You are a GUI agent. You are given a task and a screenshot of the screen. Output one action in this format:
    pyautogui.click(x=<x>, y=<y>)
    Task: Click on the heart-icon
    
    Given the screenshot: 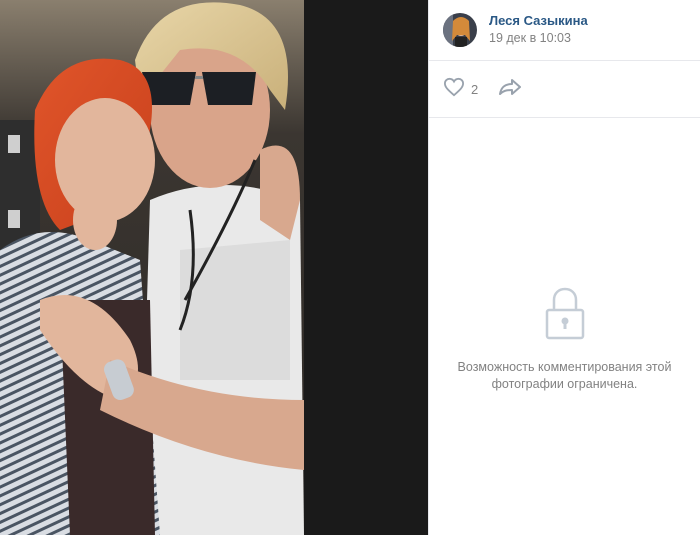 What is the action you would take?
    pyautogui.click(x=454, y=89)
    